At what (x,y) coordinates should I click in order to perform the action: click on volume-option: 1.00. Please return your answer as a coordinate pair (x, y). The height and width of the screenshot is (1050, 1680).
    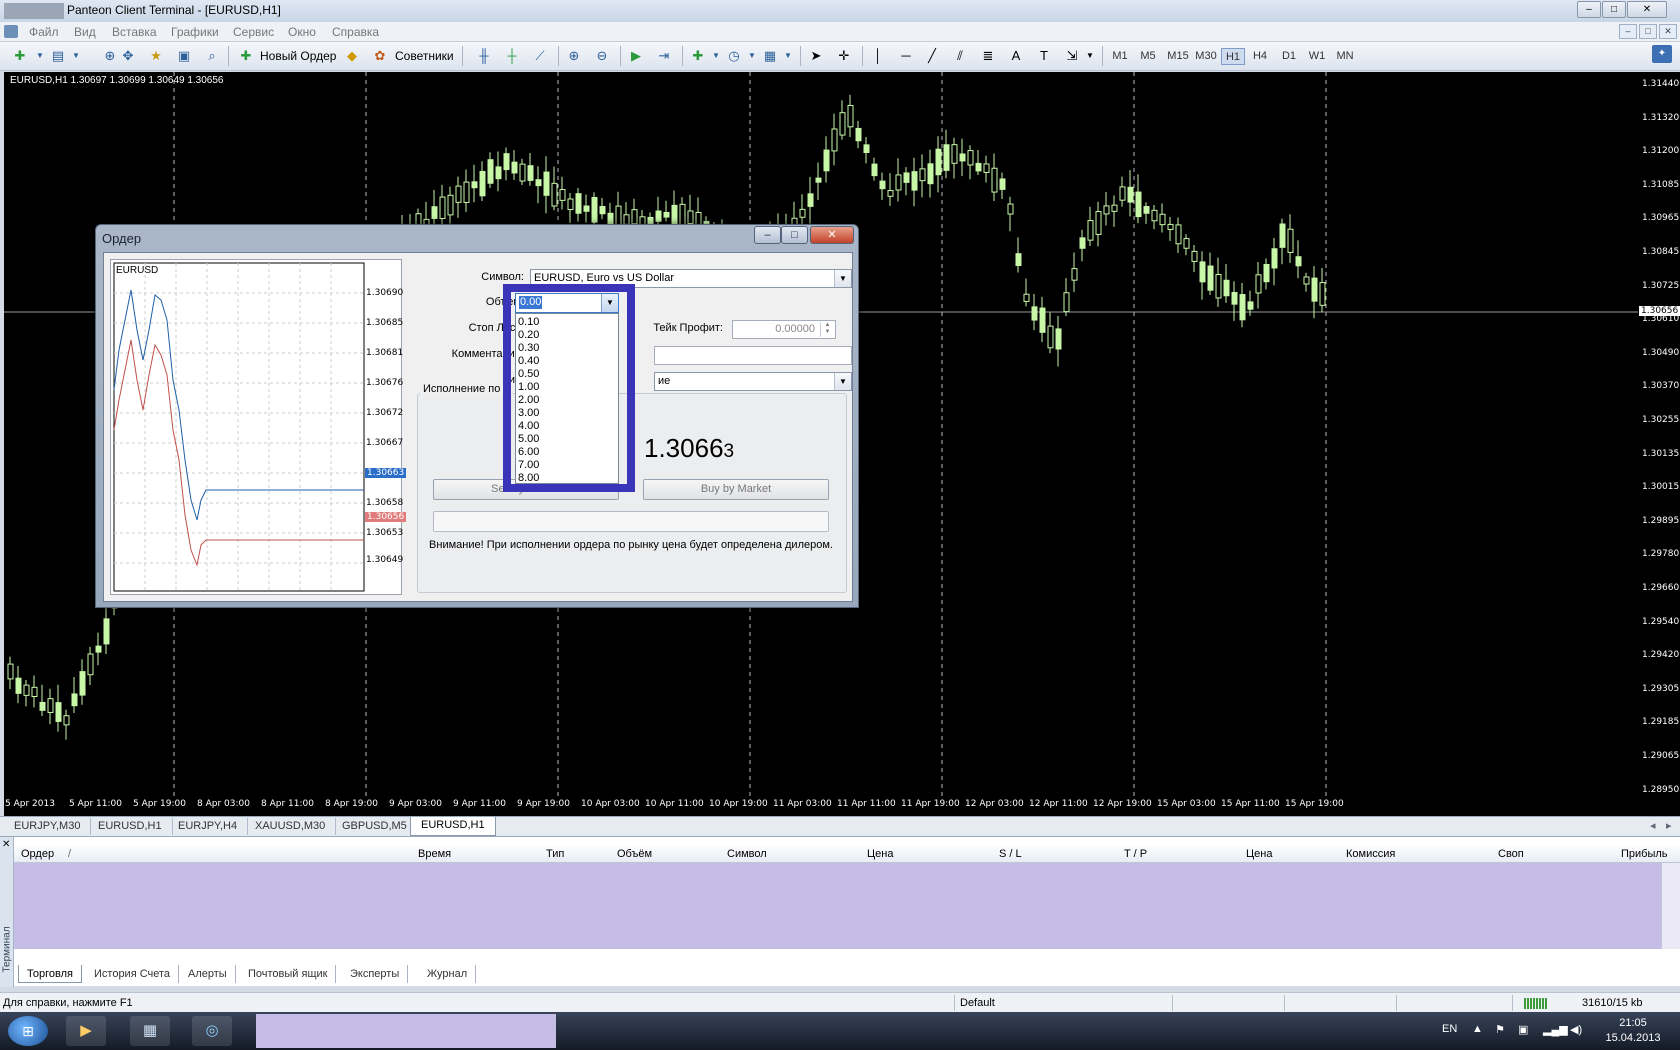
    Looking at the image, I should click on (528, 387).